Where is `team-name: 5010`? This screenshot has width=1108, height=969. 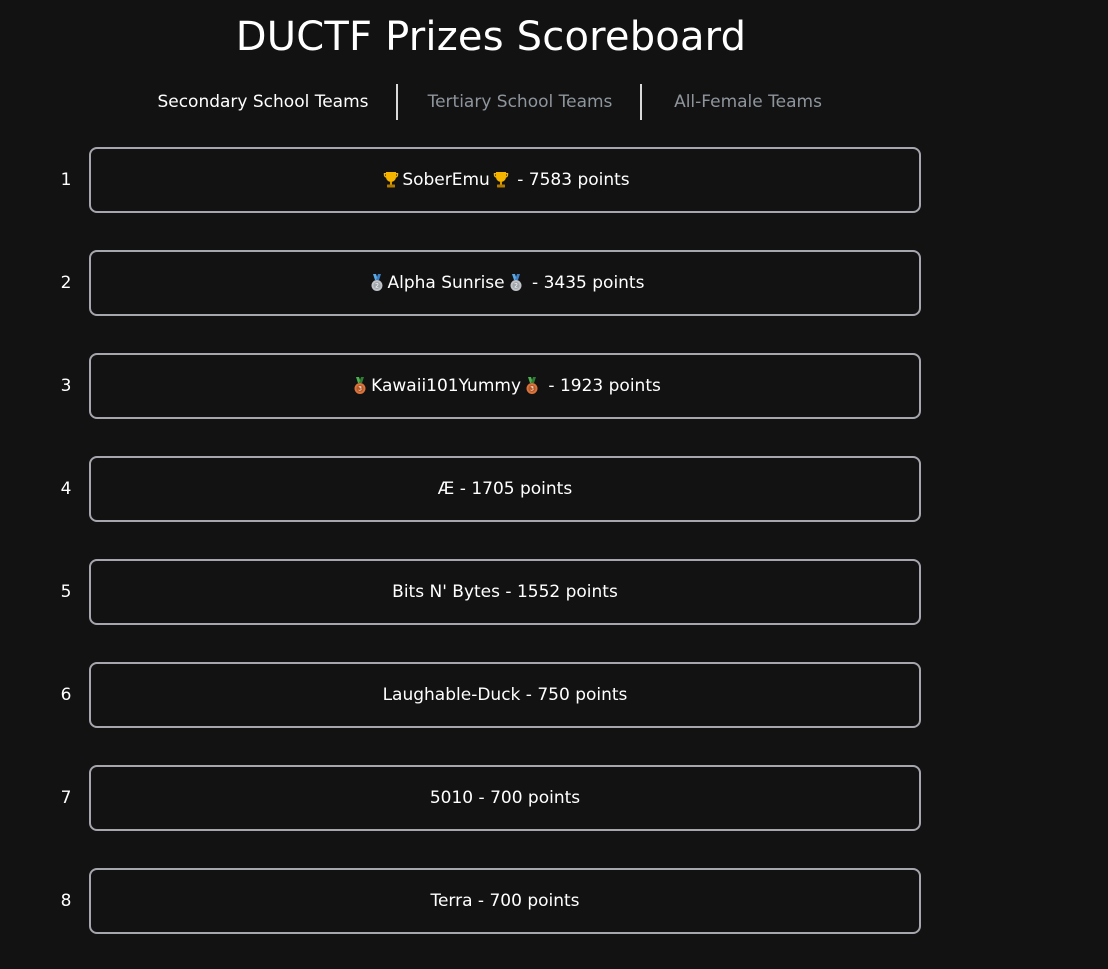 team-name: 5010 is located at coordinates (451, 798).